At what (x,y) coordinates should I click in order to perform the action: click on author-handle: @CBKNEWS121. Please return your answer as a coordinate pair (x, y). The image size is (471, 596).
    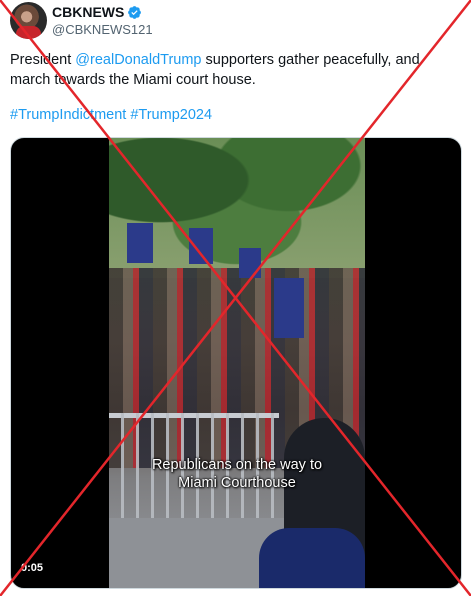
    Looking at the image, I should click on (102, 29).